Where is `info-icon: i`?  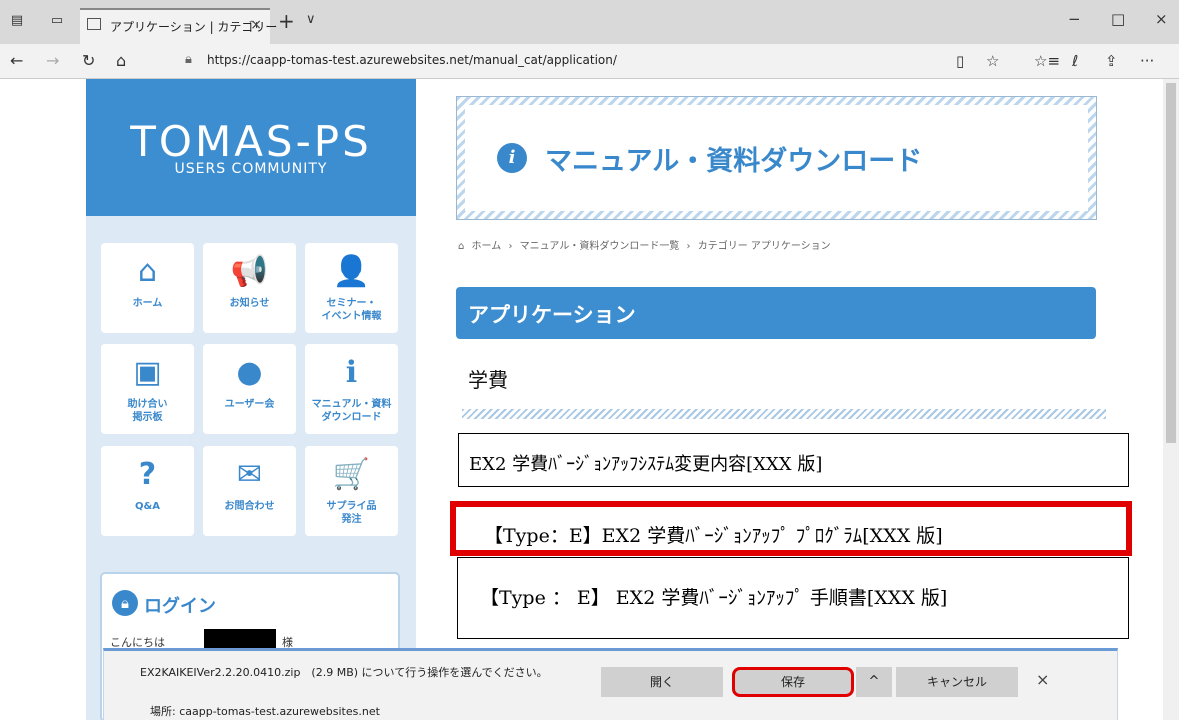 info-icon: i is located at coordinates (512, 158).